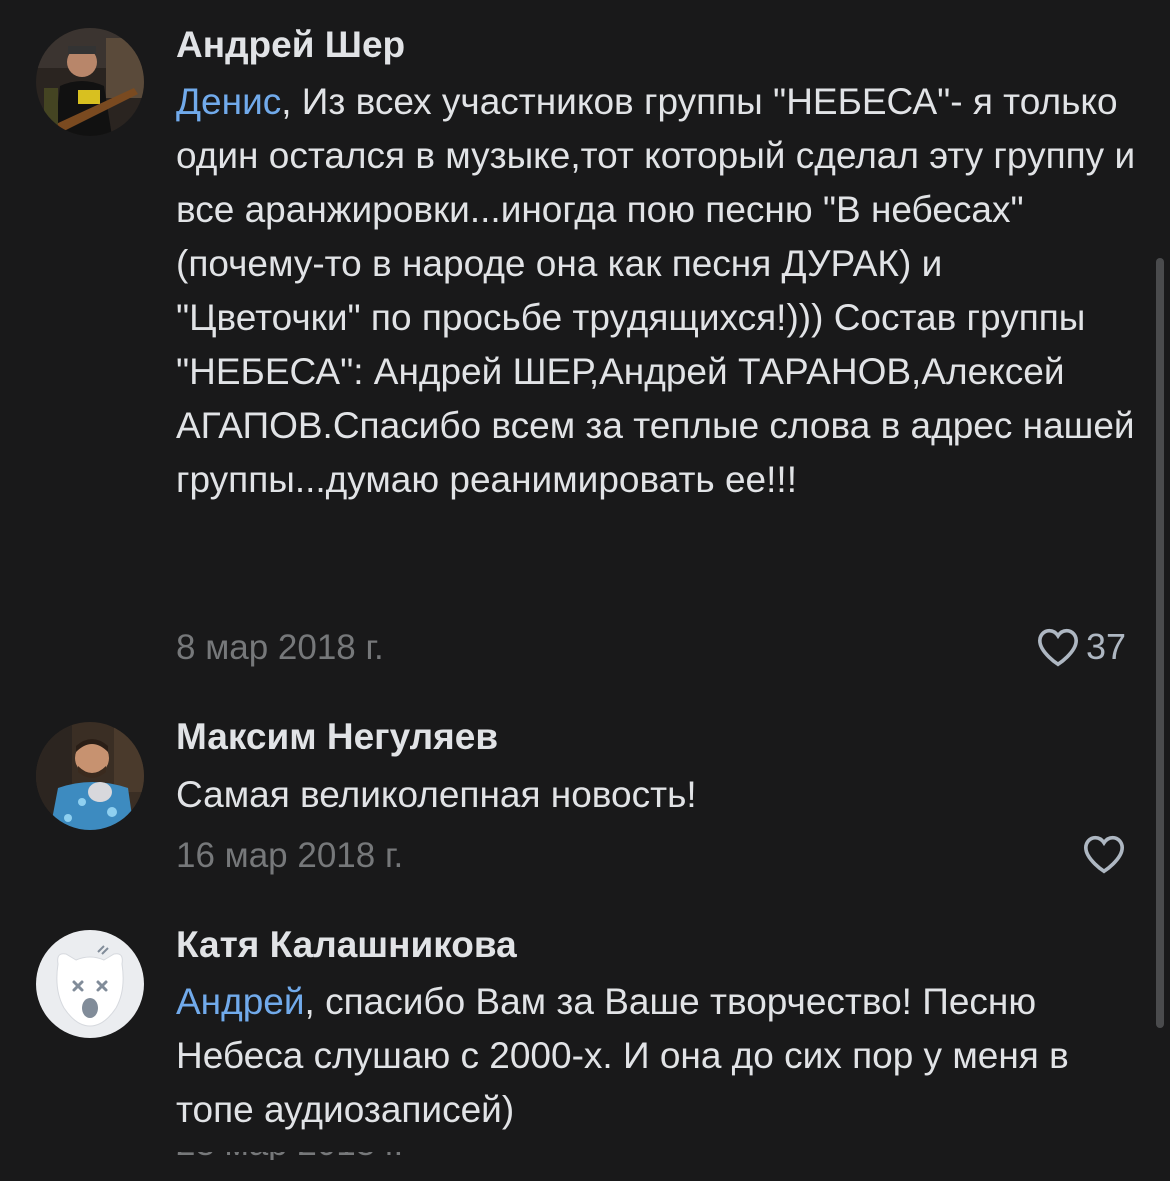 The height and width of the screenshot is (1181, 1170). Describe the element at coordinates (346, 945) in the screenshot. I see `comment-author: Катя Калашникова` at that location.